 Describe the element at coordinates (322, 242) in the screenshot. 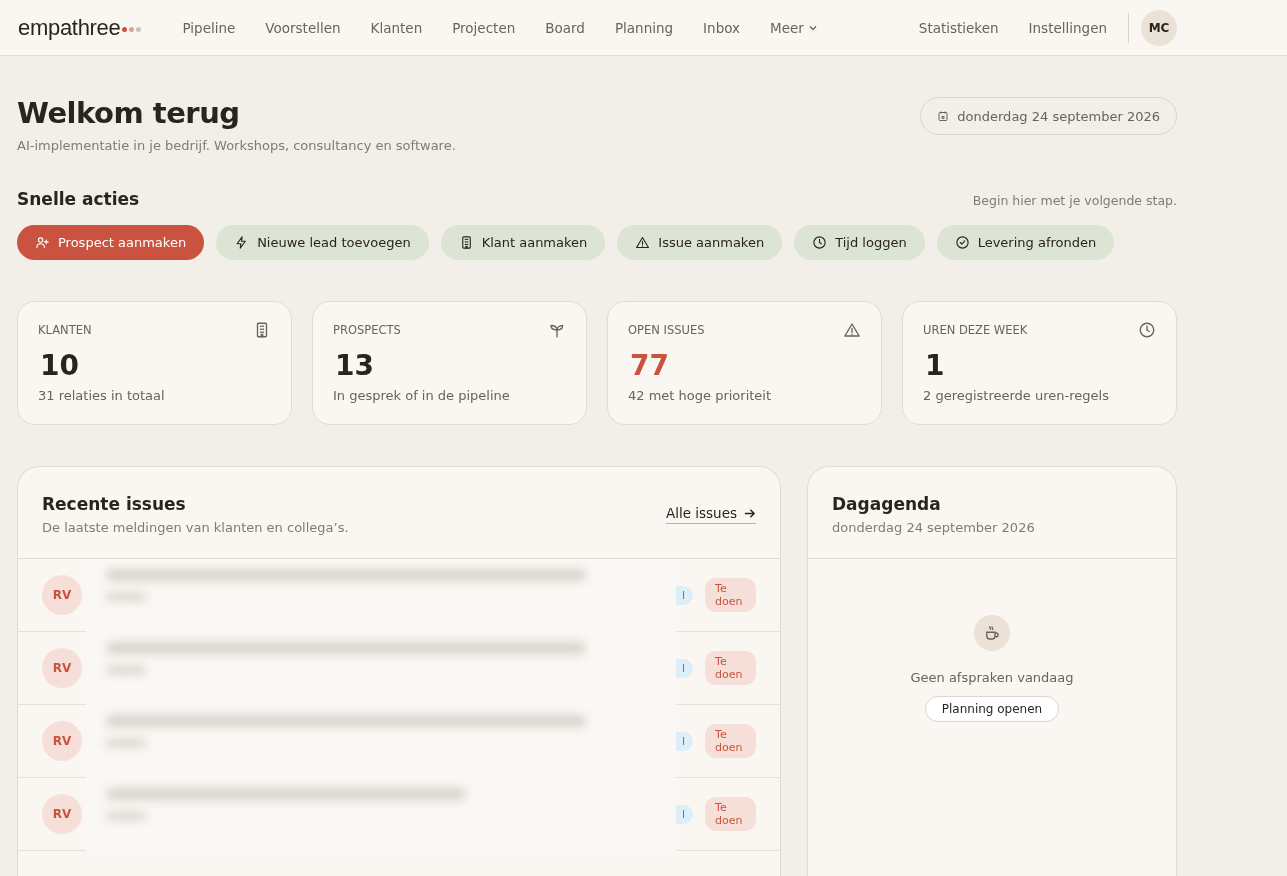

I see `quick-action-button: Nieuwe lead toevoegen` at that location.